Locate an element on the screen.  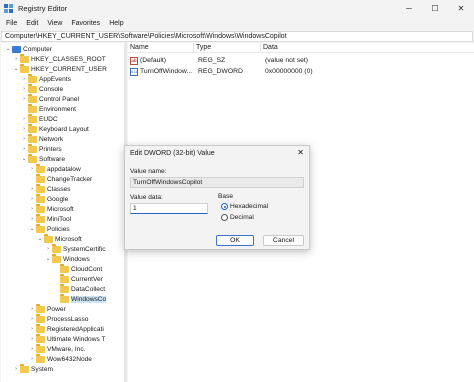
tree-node: ⌄ Microsoft is located at coordinates (59, 239).